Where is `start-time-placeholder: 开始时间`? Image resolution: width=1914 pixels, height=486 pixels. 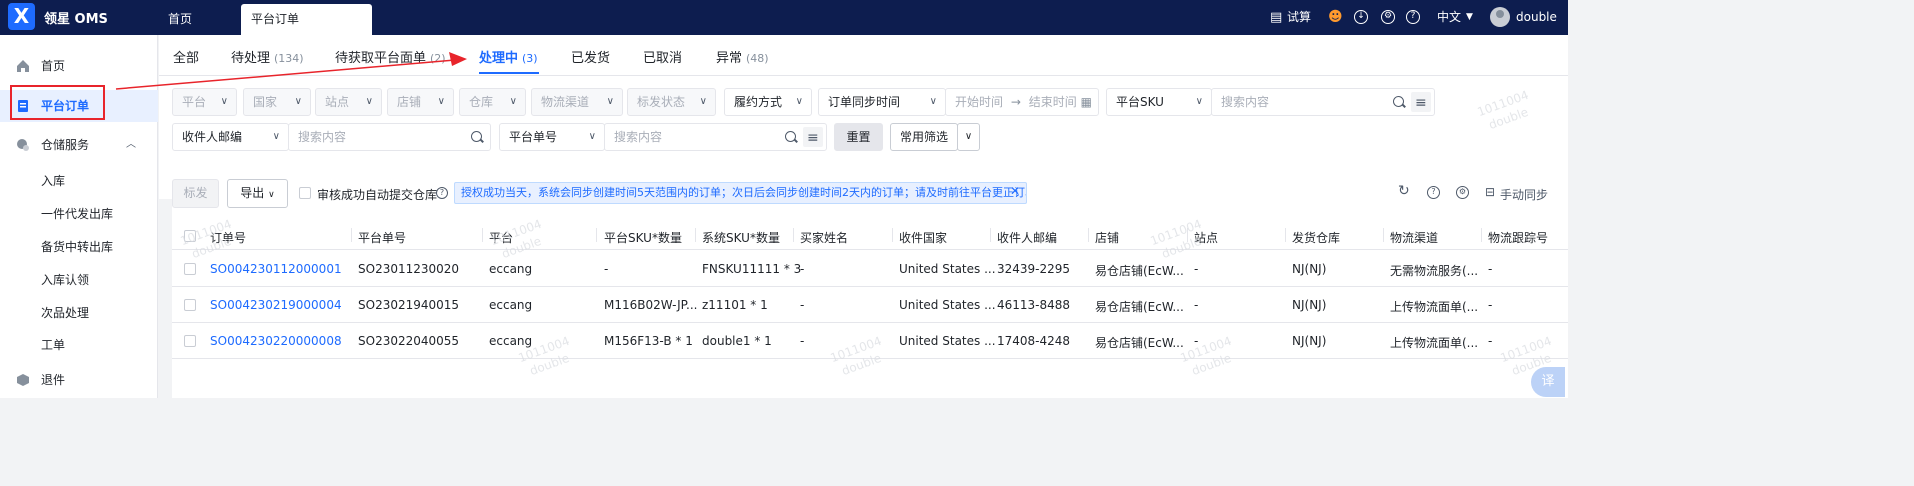 start-time-placeholder: 开始时间 is located at coordinates (979, 102).